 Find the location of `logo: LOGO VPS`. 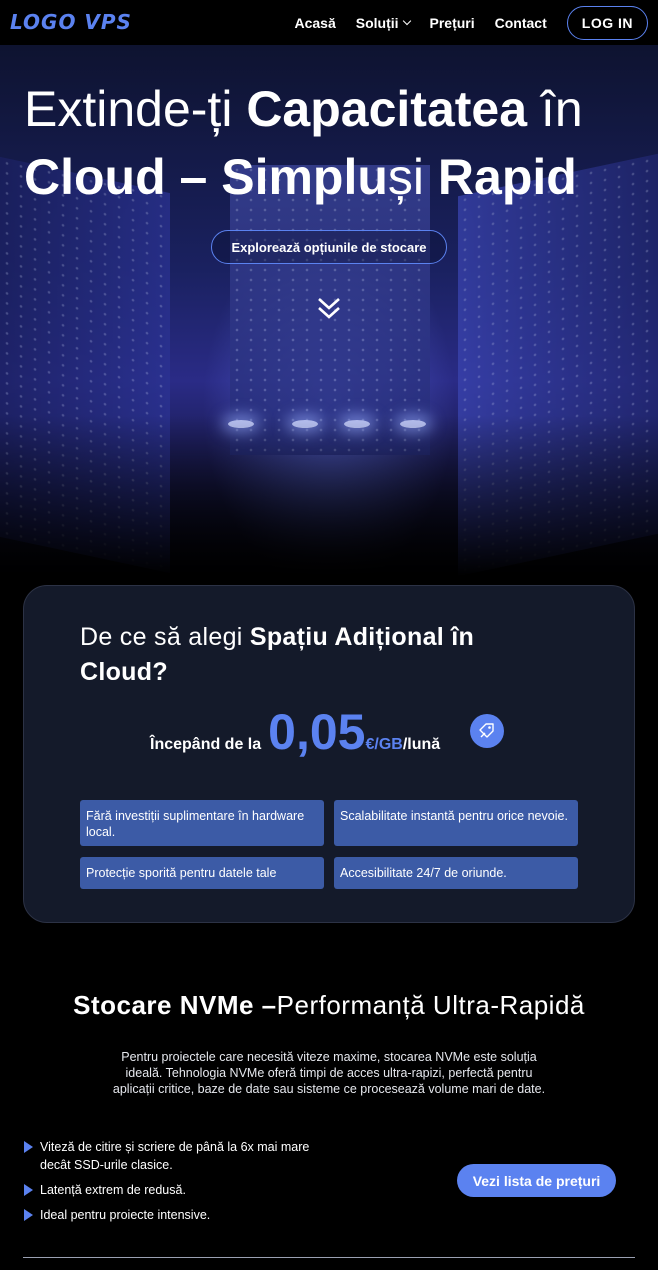

logo: LOGO VPS is located at coordinates (71, 22).